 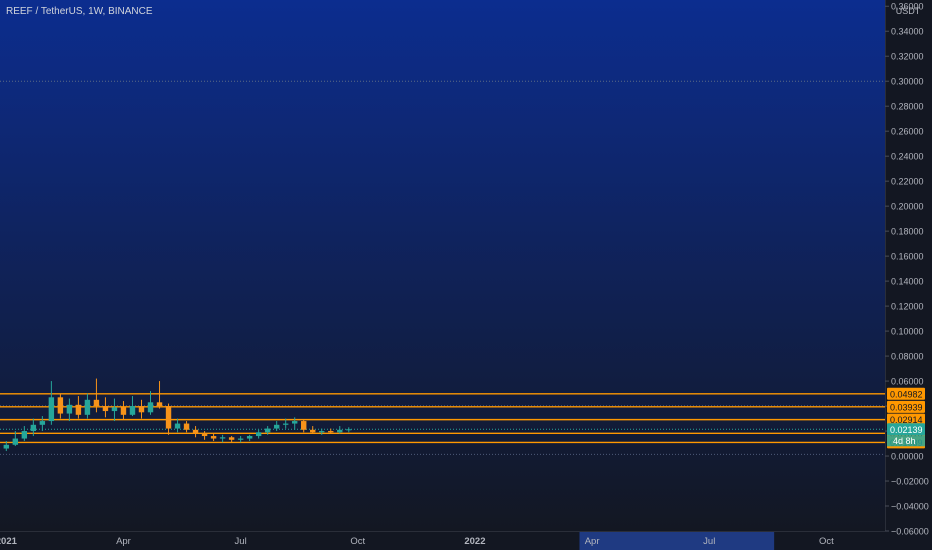 I want to click on price-axis-tick-label: 0.36000, so click(x=907, y=7).